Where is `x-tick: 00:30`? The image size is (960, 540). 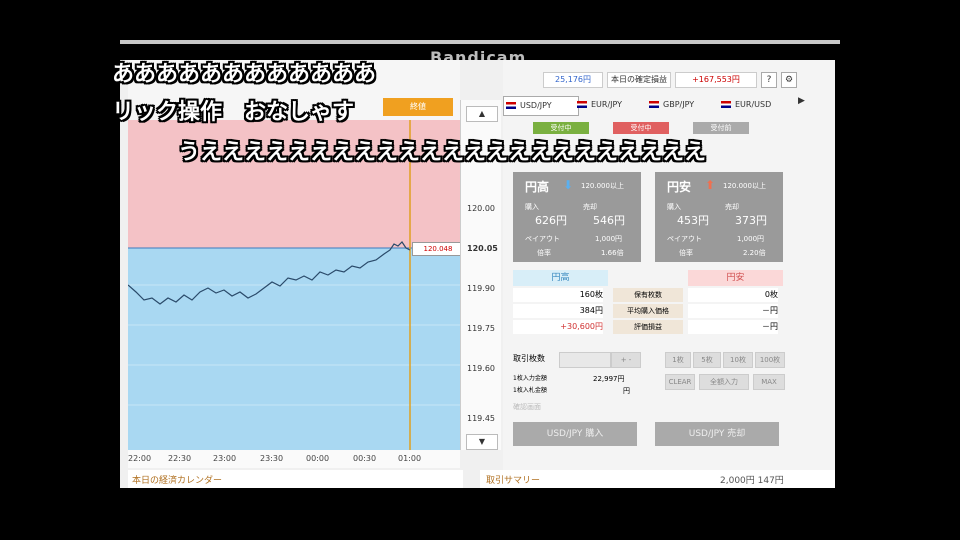 x-tick: 00:30 is located at coordinates (365, 458).